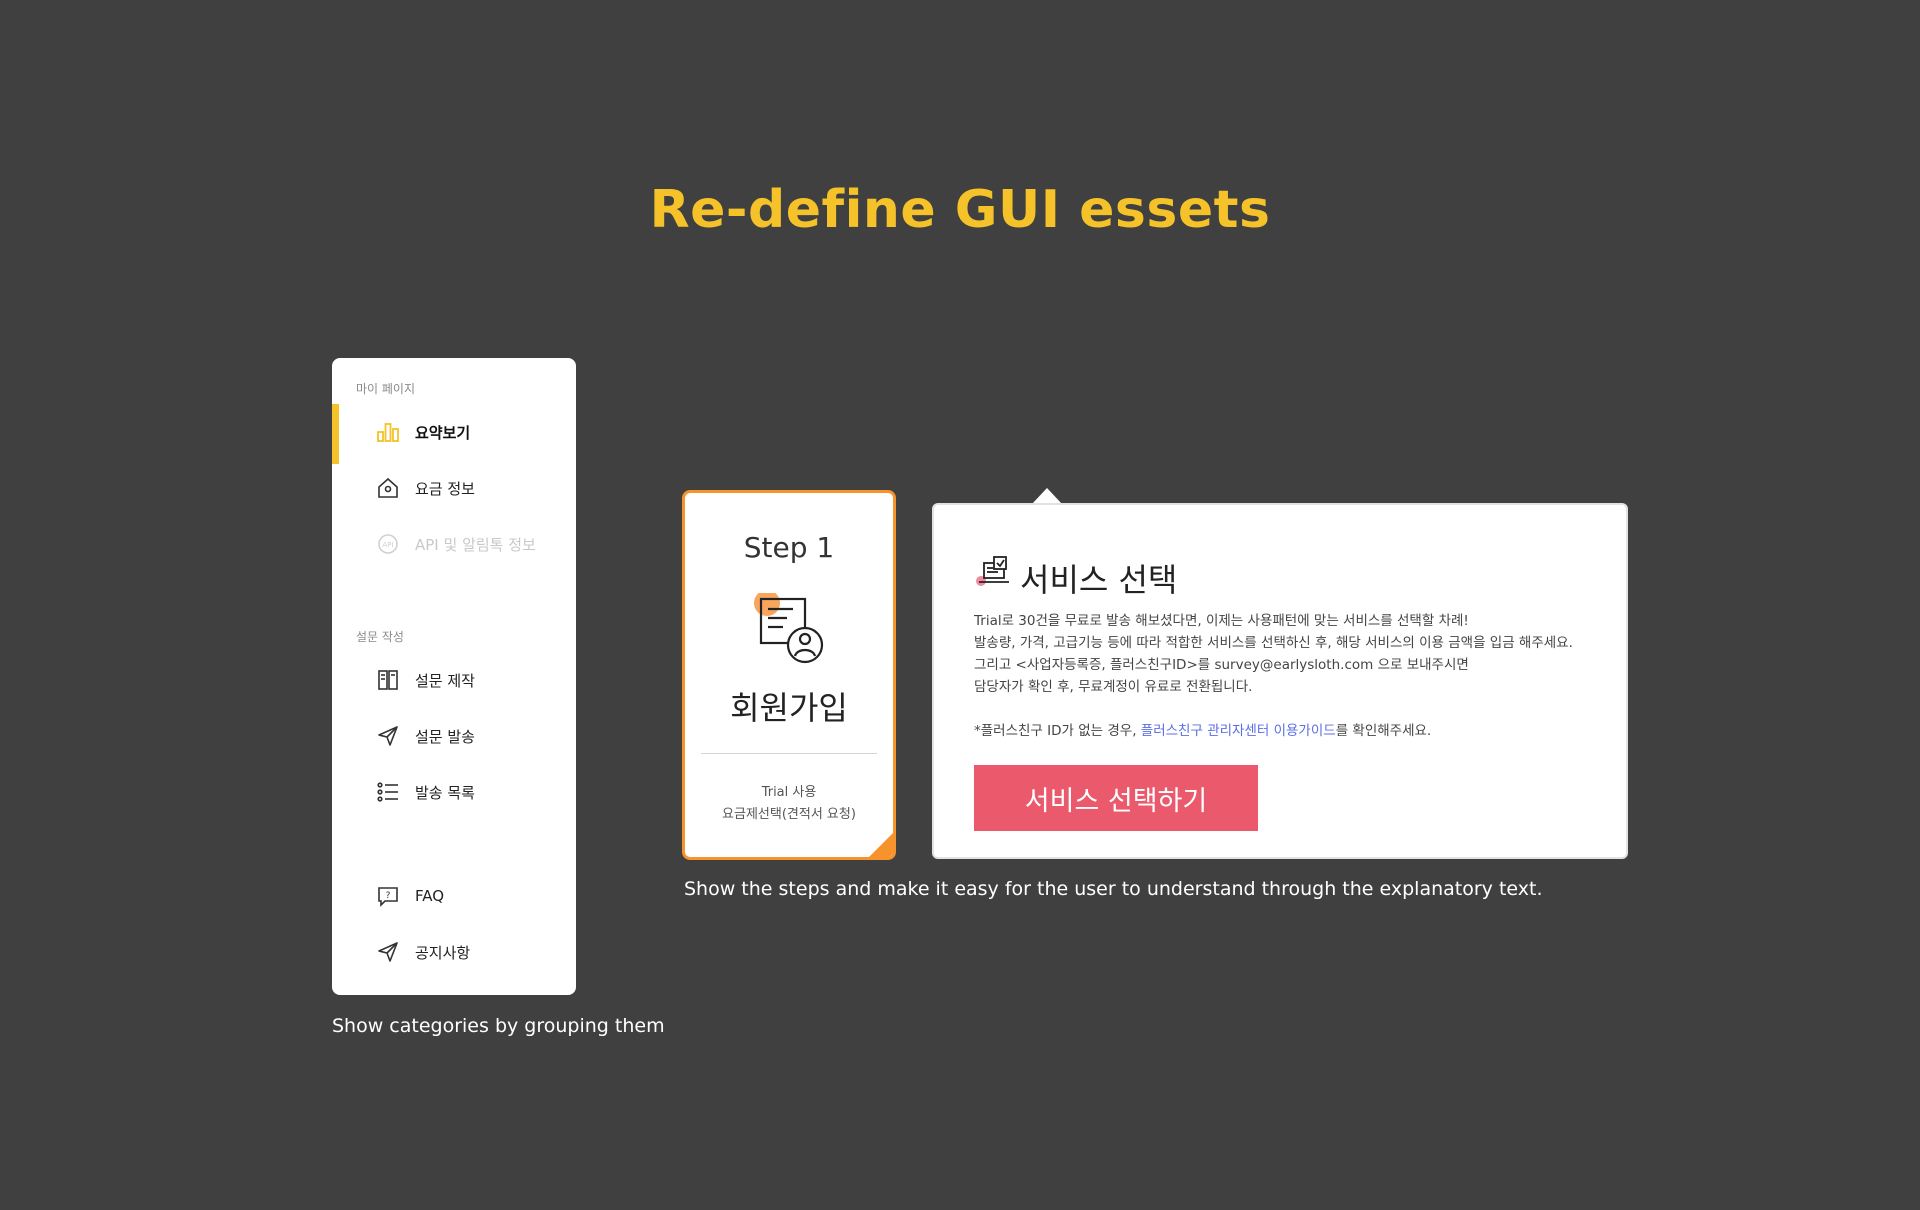  What do you see at coordinates (789, 814) in the screenshot?
I see `step-subtitle-2: 요금제선택(견적서 요청)` at bounding box center [789, 814].